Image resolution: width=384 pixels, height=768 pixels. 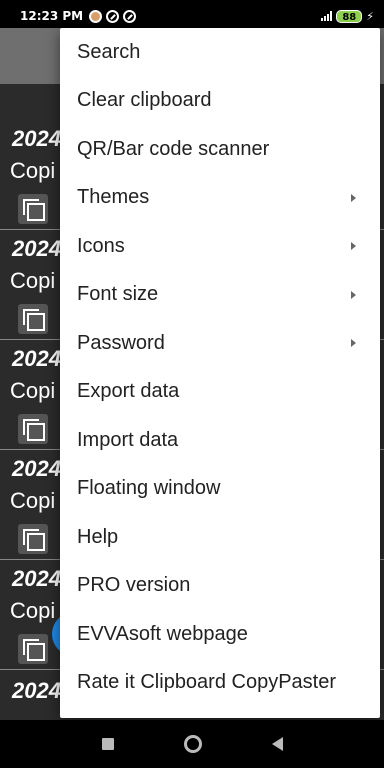 I want to click on menu-item-label: Help, so click(x=98, y=536).